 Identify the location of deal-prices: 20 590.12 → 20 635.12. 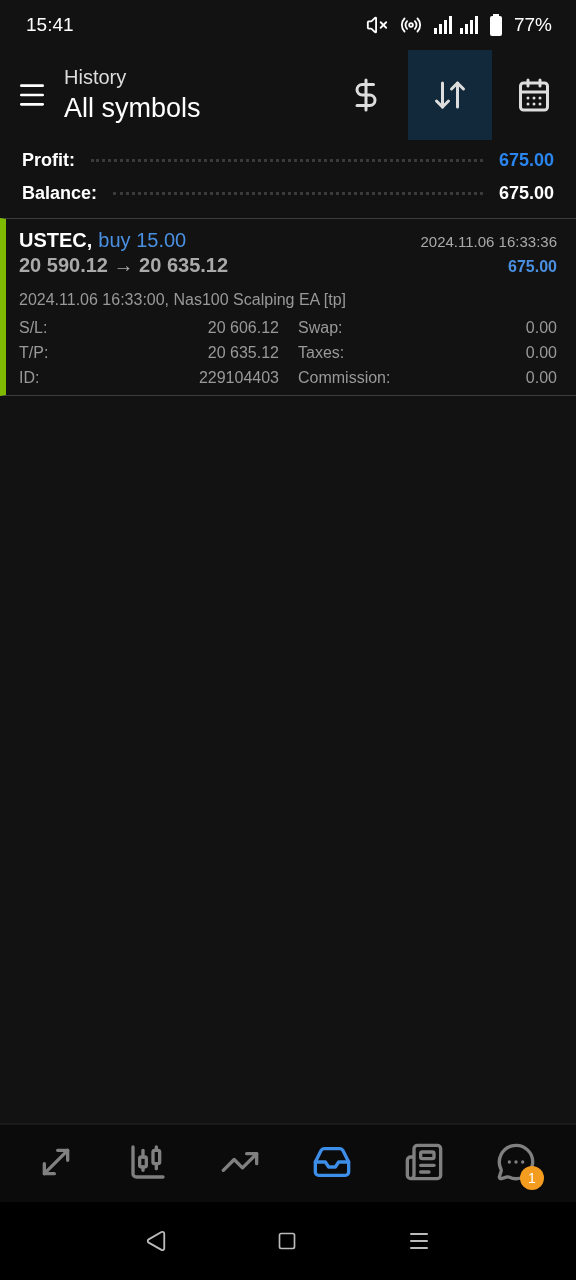
(124, 265).